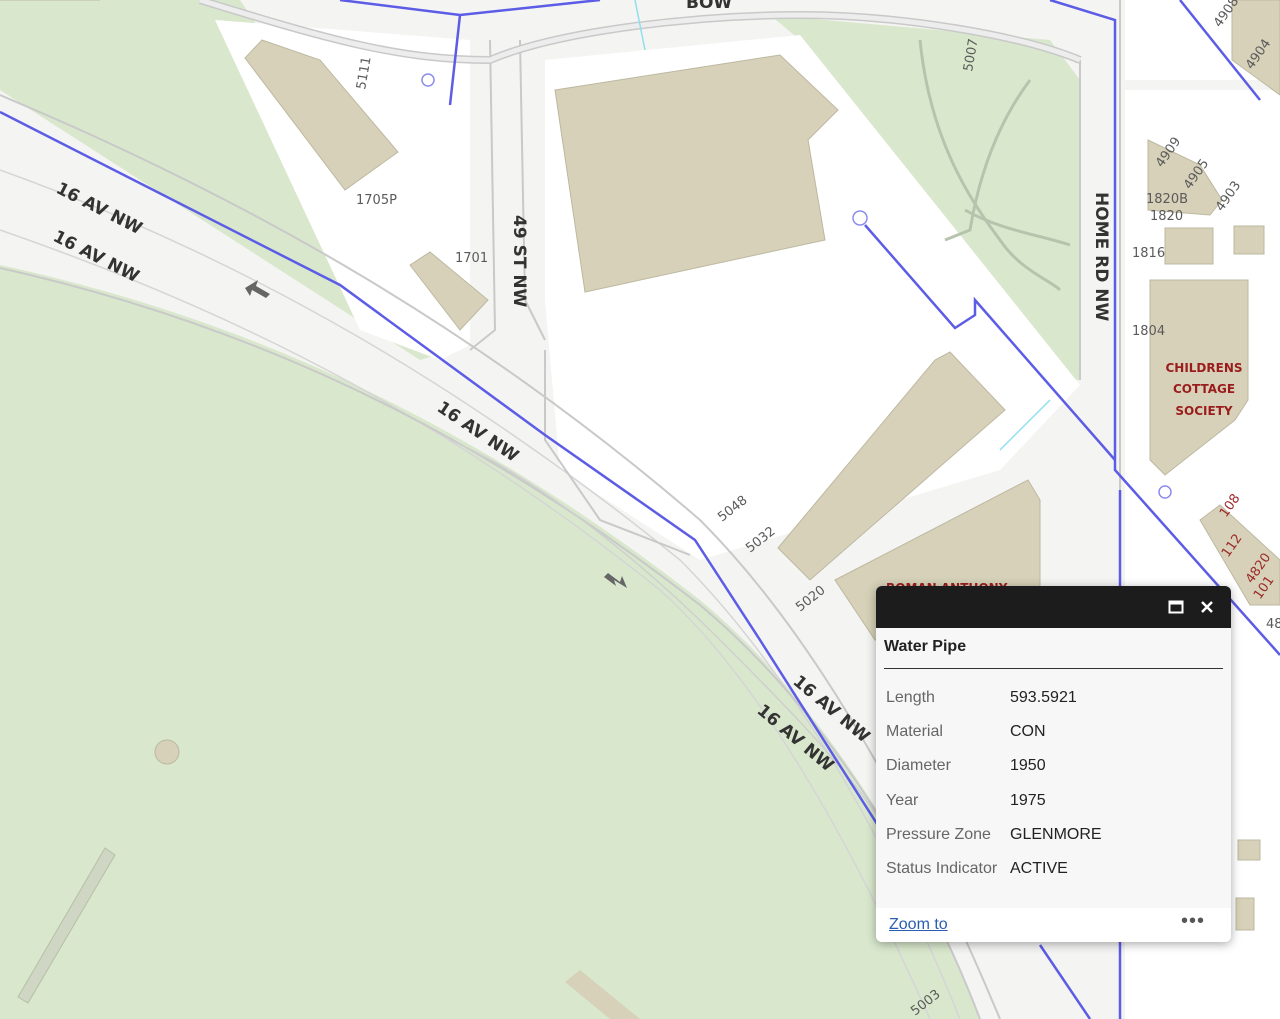  I want to click on attribute-value: 1975, so click(1028, 800).